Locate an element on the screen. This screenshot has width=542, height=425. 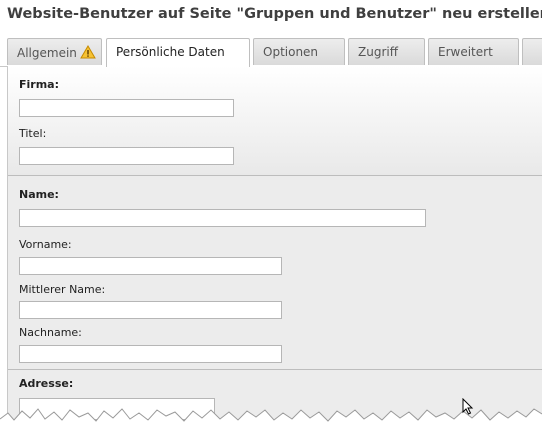
tab-zugriff: Zugriff is located at coordinates (386, 51).